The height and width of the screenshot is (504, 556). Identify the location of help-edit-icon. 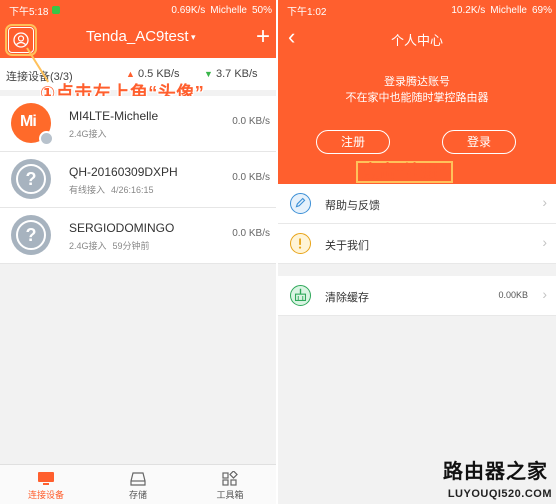
(300, 203).